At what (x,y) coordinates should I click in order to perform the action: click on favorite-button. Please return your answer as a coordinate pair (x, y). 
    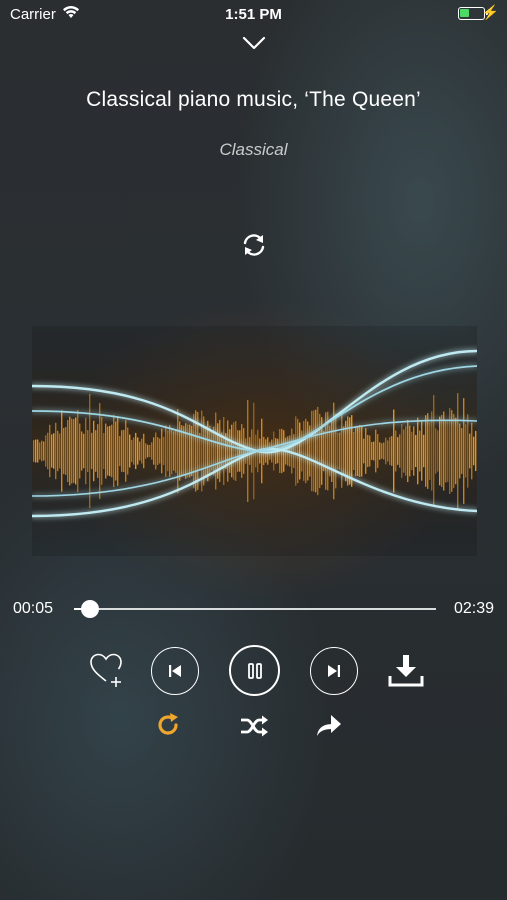
    Looking at the image, I should click on (107, 670).